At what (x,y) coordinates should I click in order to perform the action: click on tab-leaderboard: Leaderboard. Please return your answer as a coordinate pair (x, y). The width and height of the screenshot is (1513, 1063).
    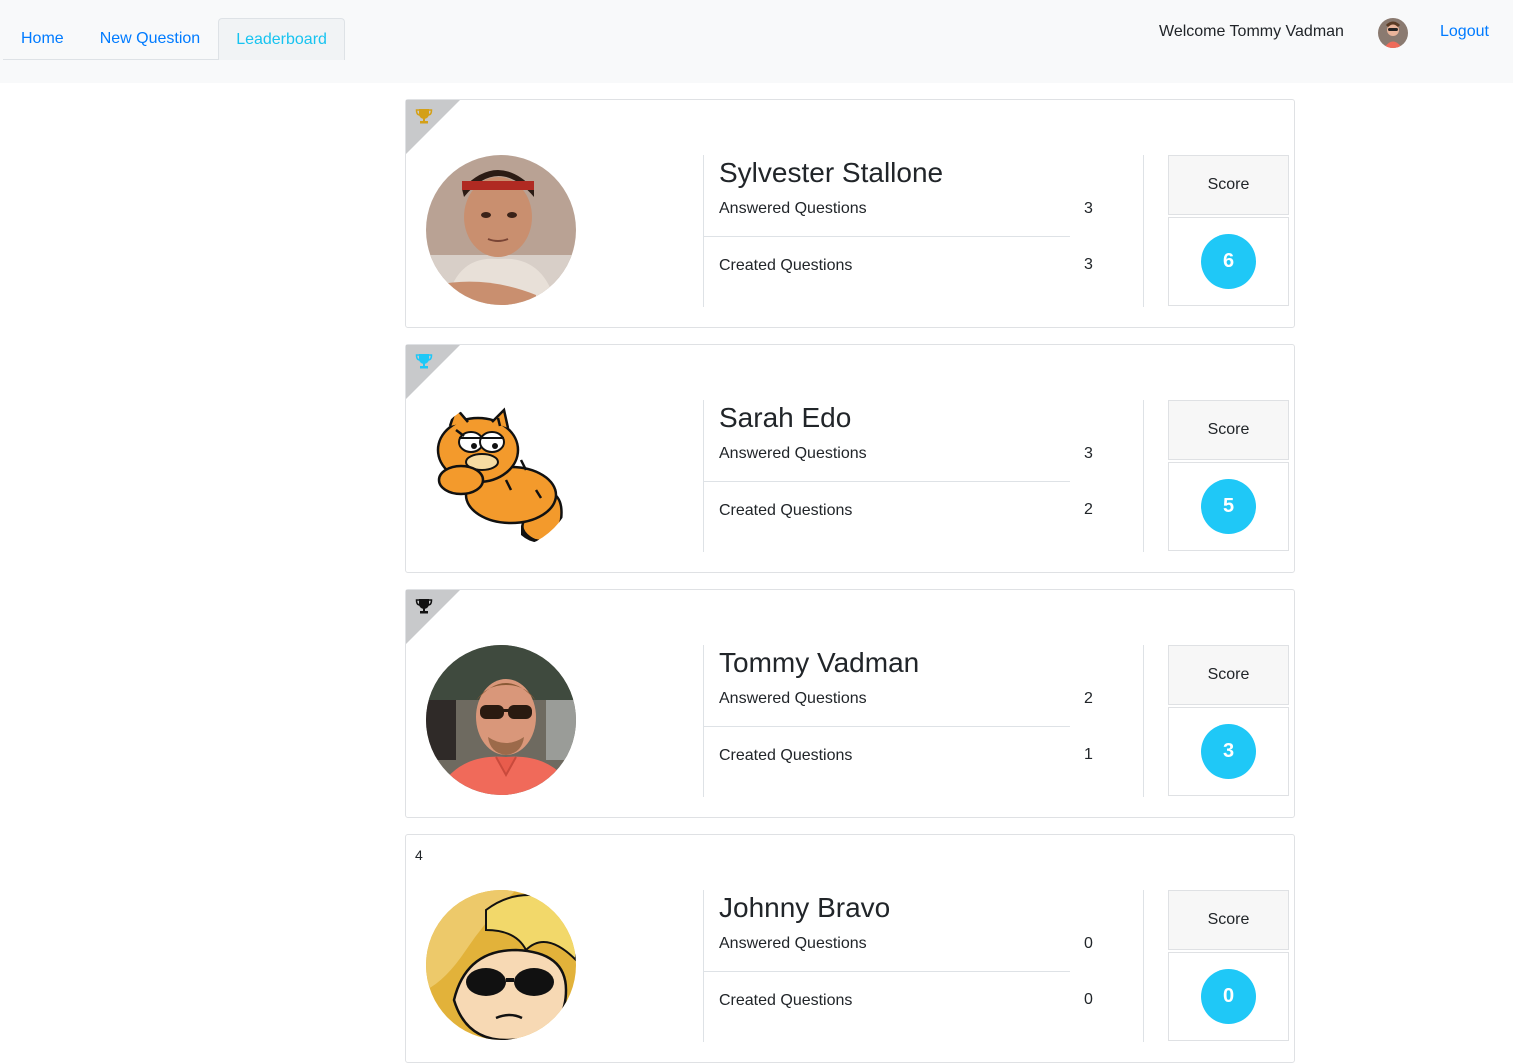
    Looking at the image, I should click on (281, 39).